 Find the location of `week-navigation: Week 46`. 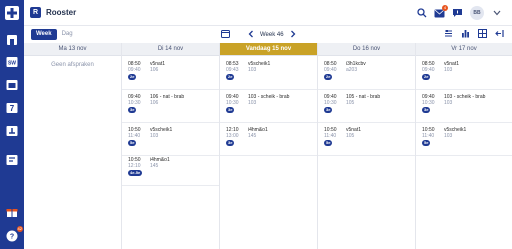

week-navigation: Week 46 is located at coordinates (258, 34).